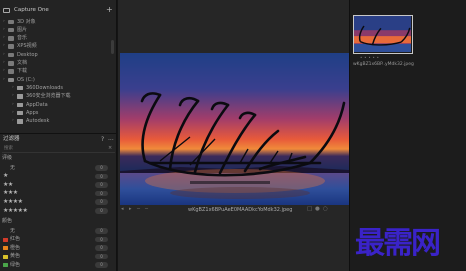  What do you see at coordinates (22, 29) in the screenshot?
I see `folder-tree-label: 图片` at bounding box center [22, 29].